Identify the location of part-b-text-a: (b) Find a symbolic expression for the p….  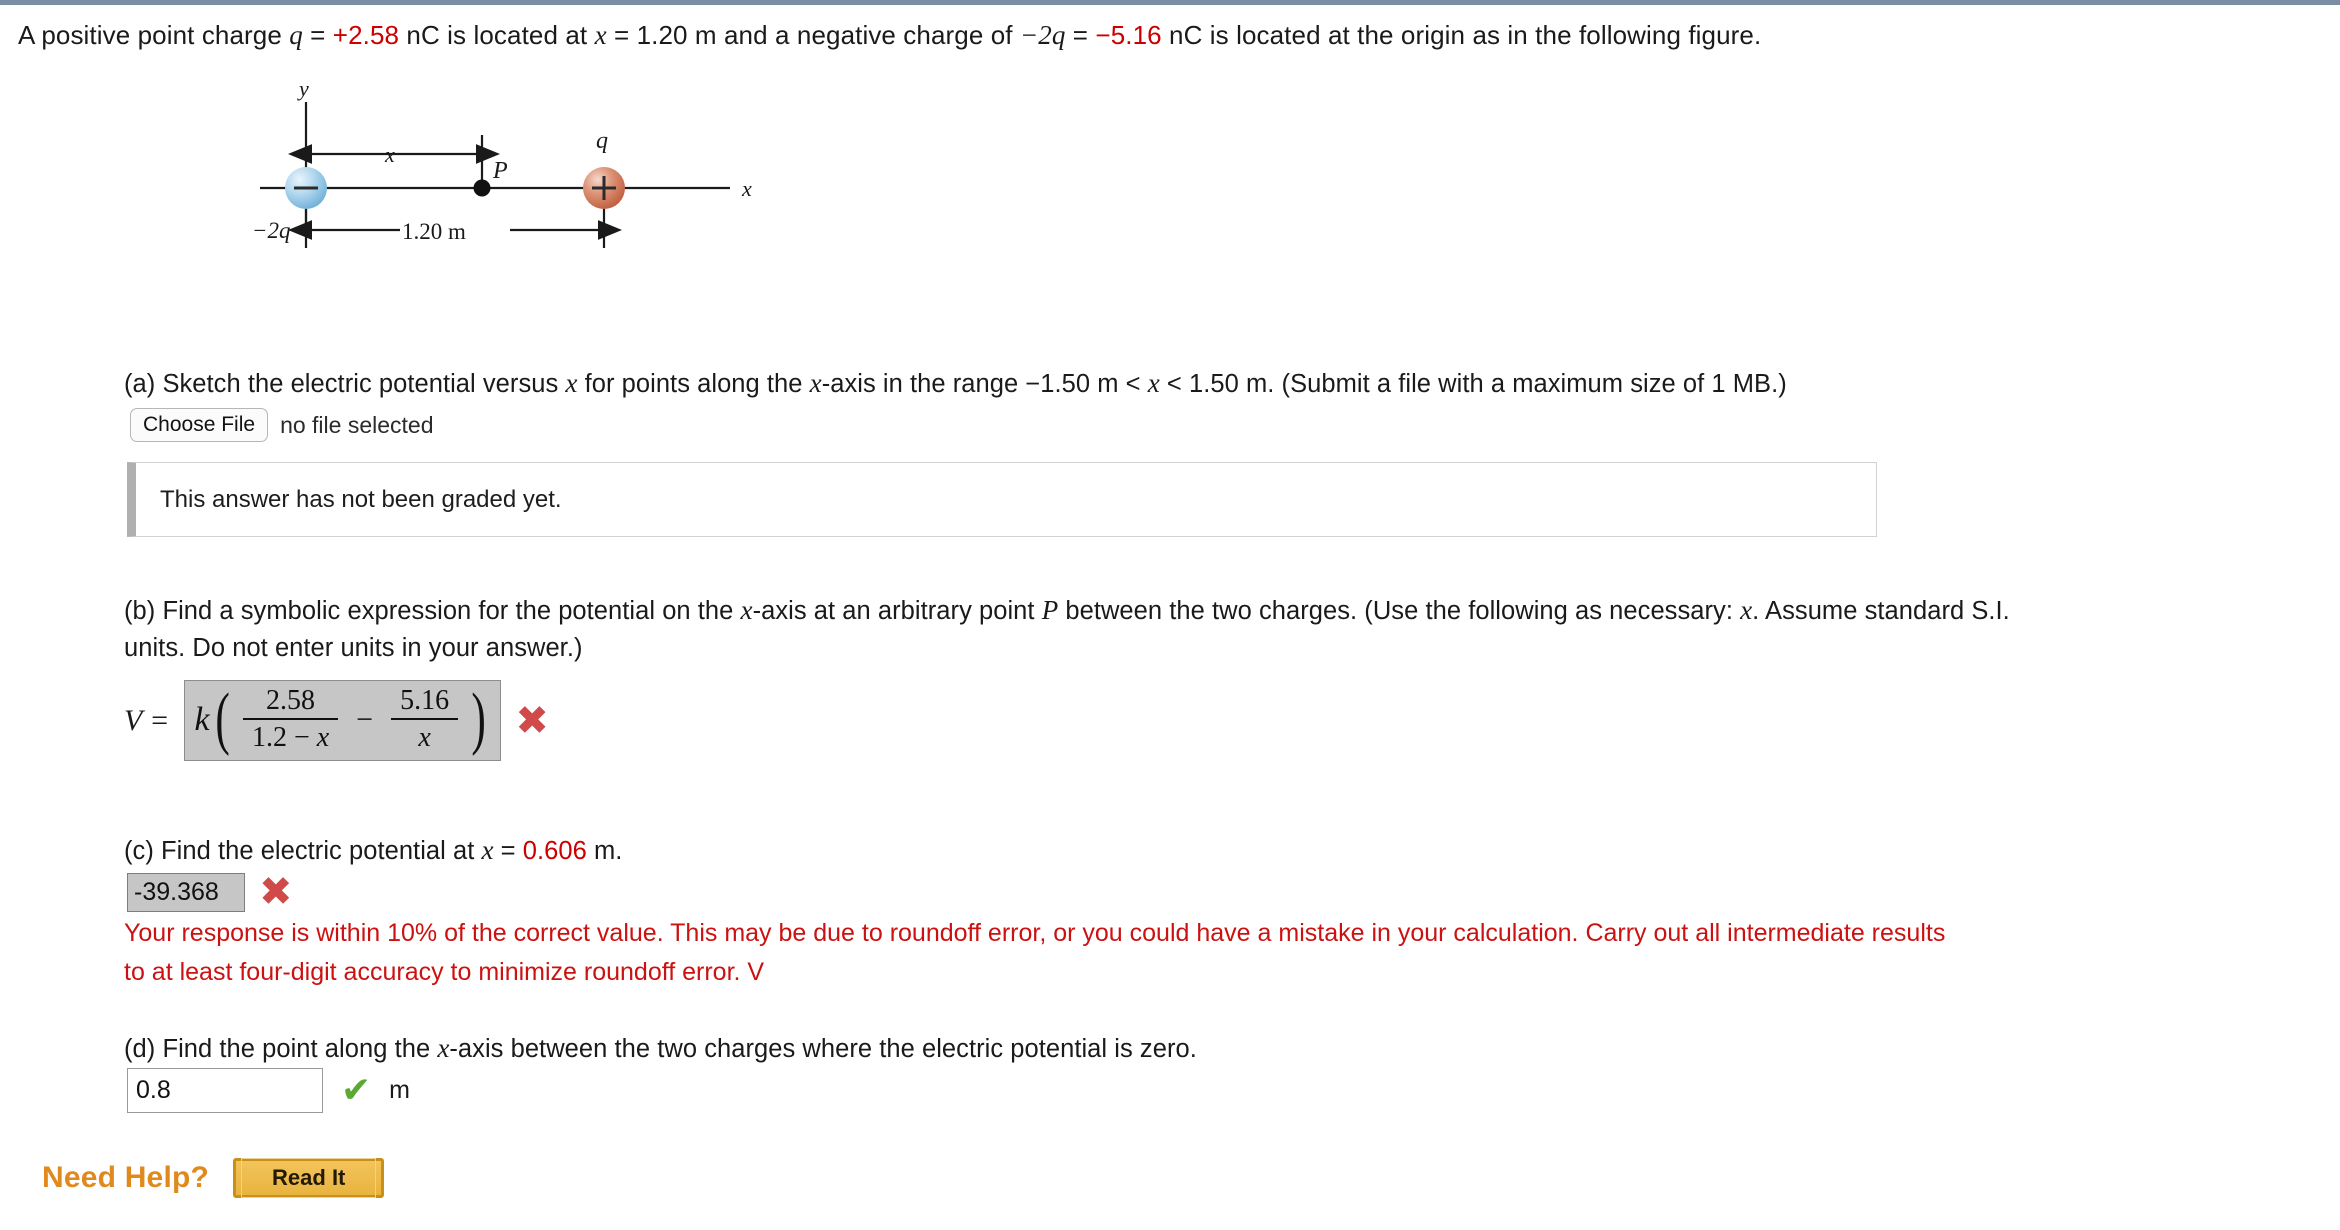
(432, 611).